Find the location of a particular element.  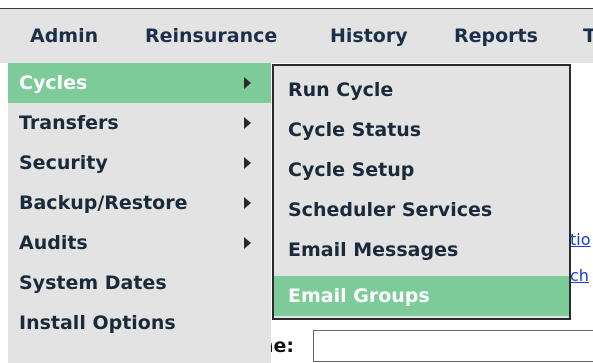

submenu-item-cycle-status: Cycle Status is located at coordinates (421, 130).